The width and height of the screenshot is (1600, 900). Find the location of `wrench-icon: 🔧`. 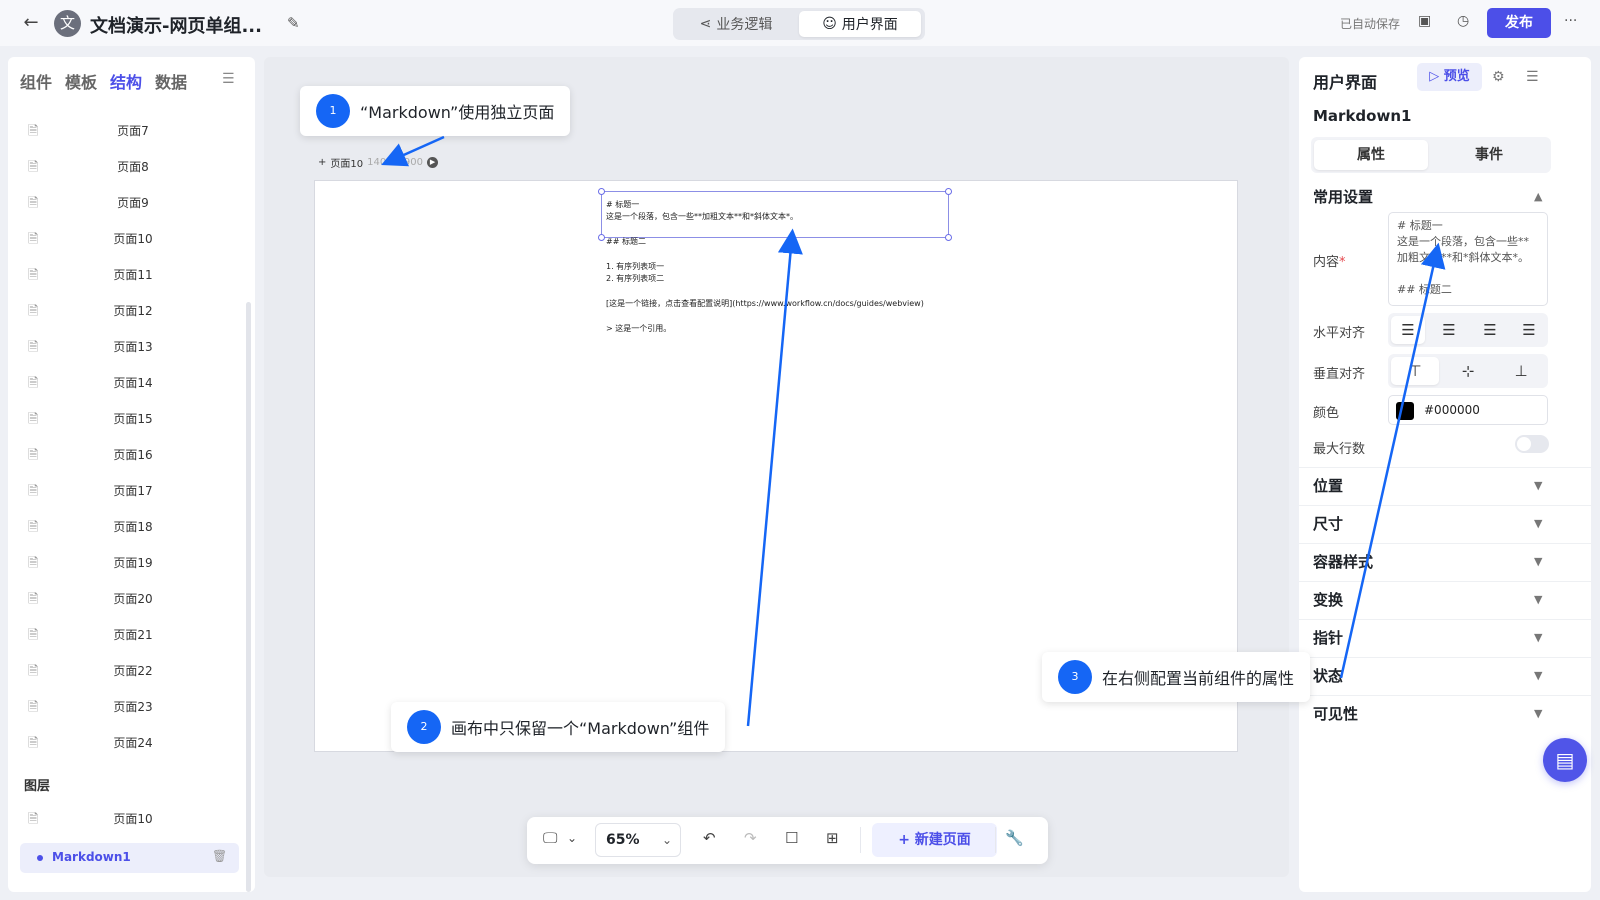

wrench-icon: 🔧 is located at coordinates (1014, 838).